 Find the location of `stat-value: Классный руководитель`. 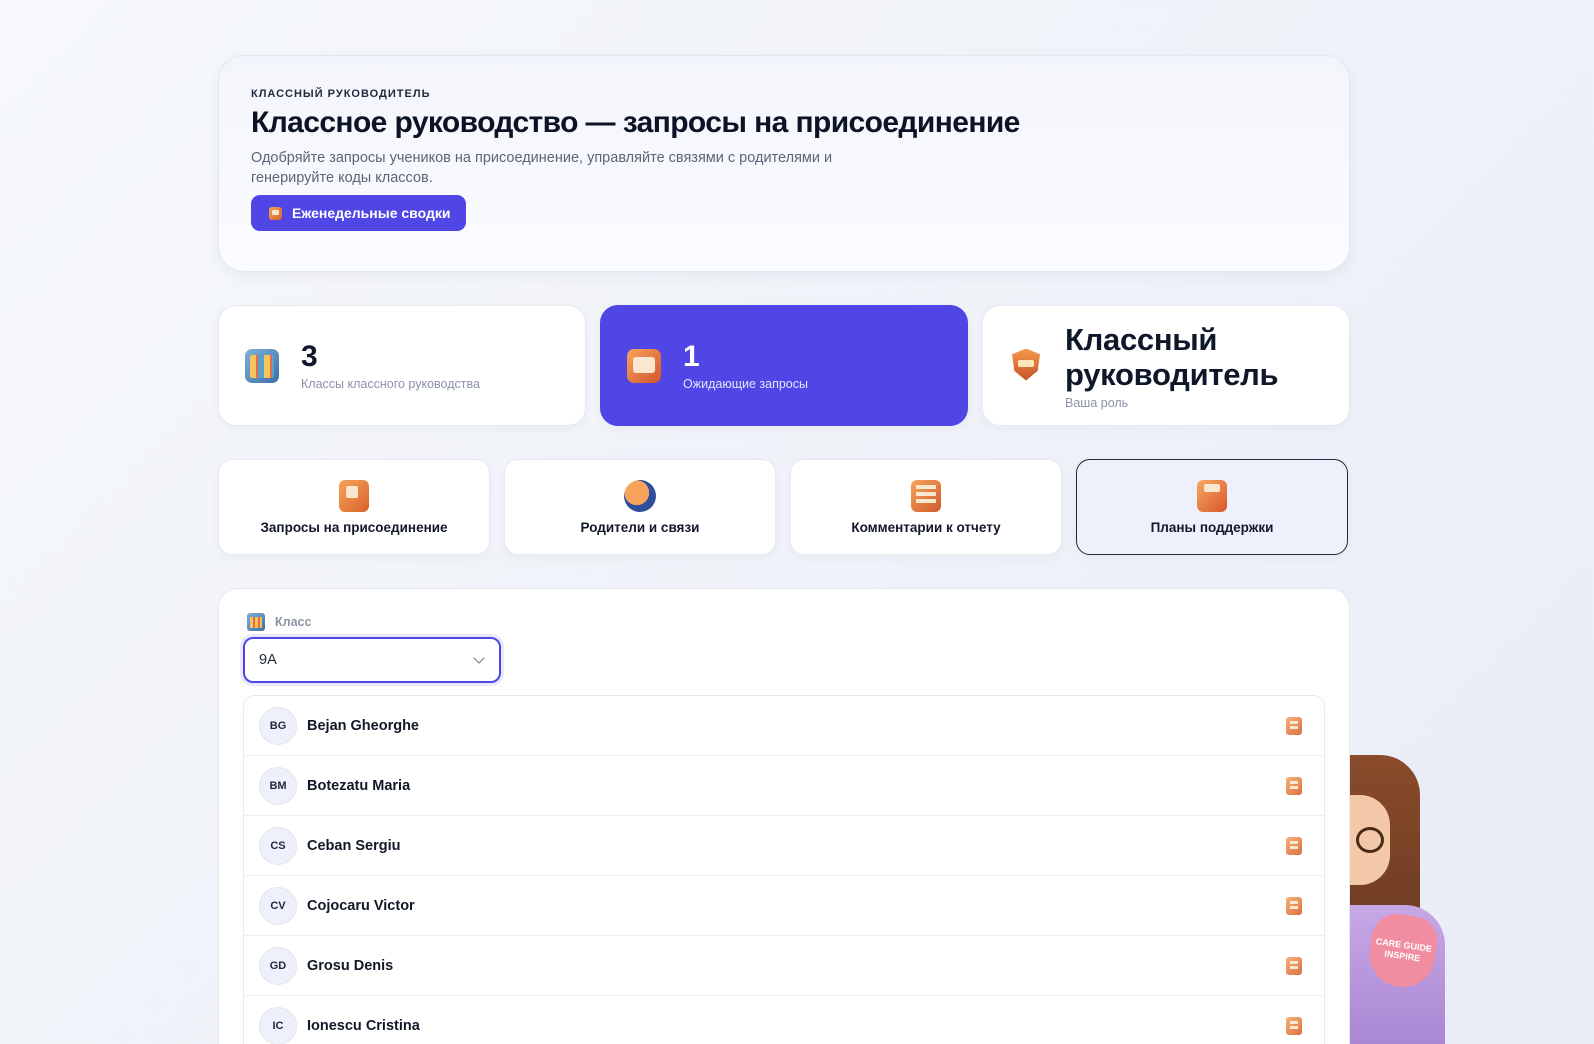

stat-value: Классный руководитель is located at coordinates (1172, 356).